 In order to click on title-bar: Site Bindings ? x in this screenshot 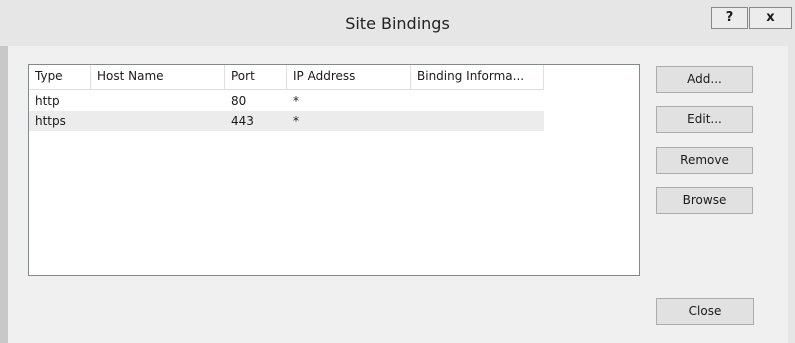, I will do `click(397, 23)`.